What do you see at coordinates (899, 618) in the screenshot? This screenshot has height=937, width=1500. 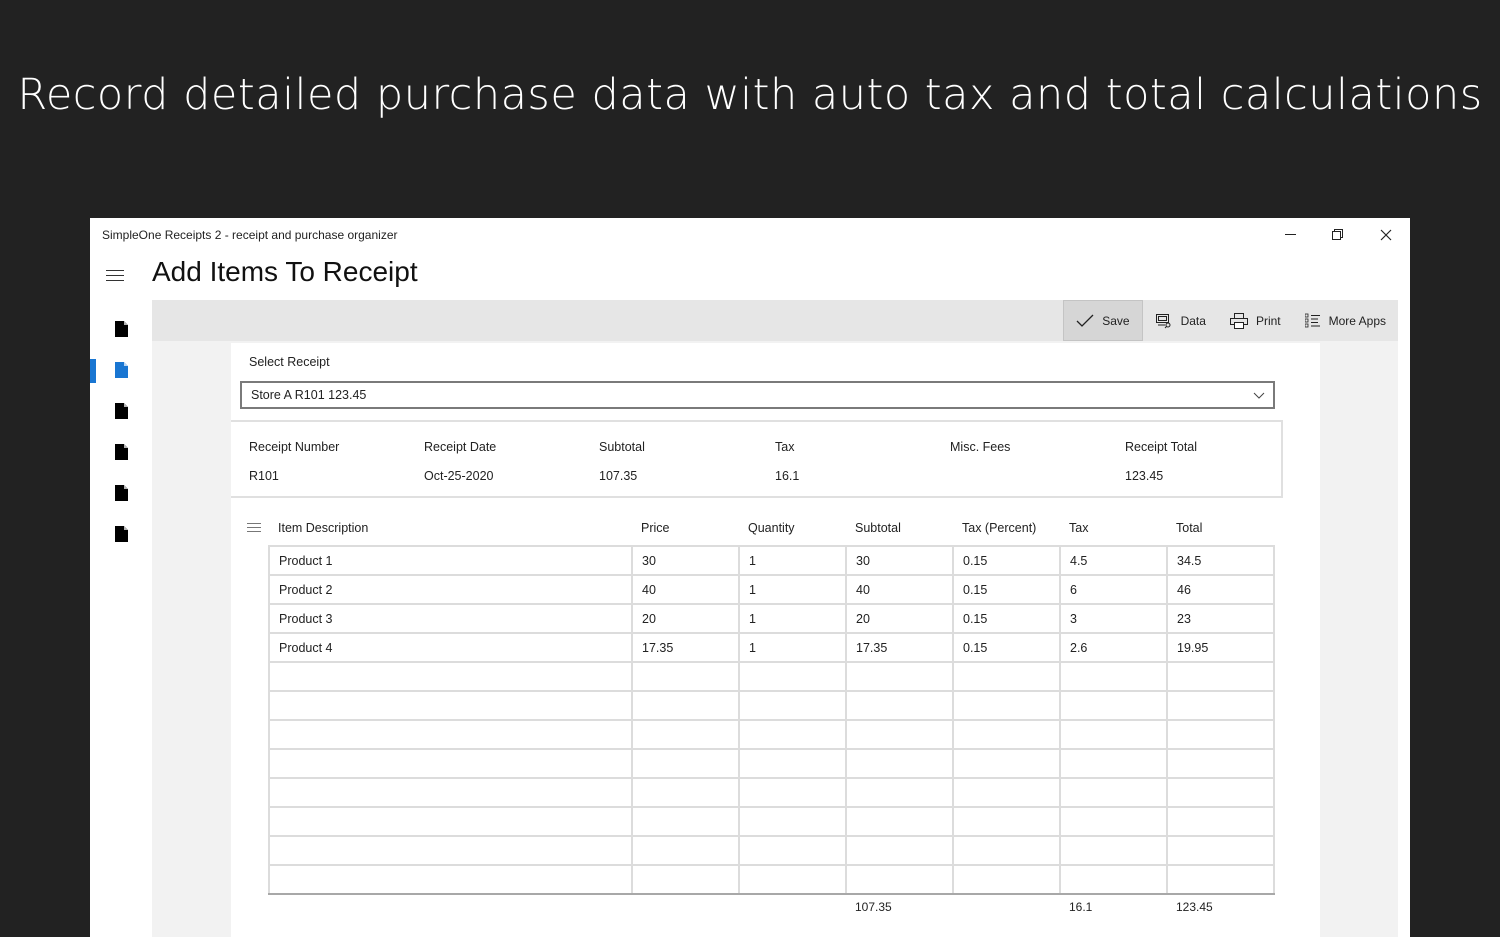 I see `grid-cell: 20` at bounding box center [899, 618].